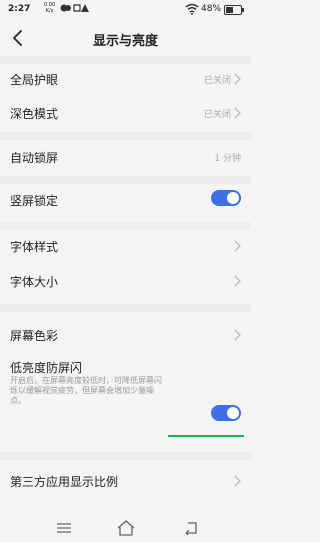 The width and height of the screenshot is (320, 542). Describe the element at coordinates (34, 247) in the screenshot. I see `setting-label: 字体样式` at that location.